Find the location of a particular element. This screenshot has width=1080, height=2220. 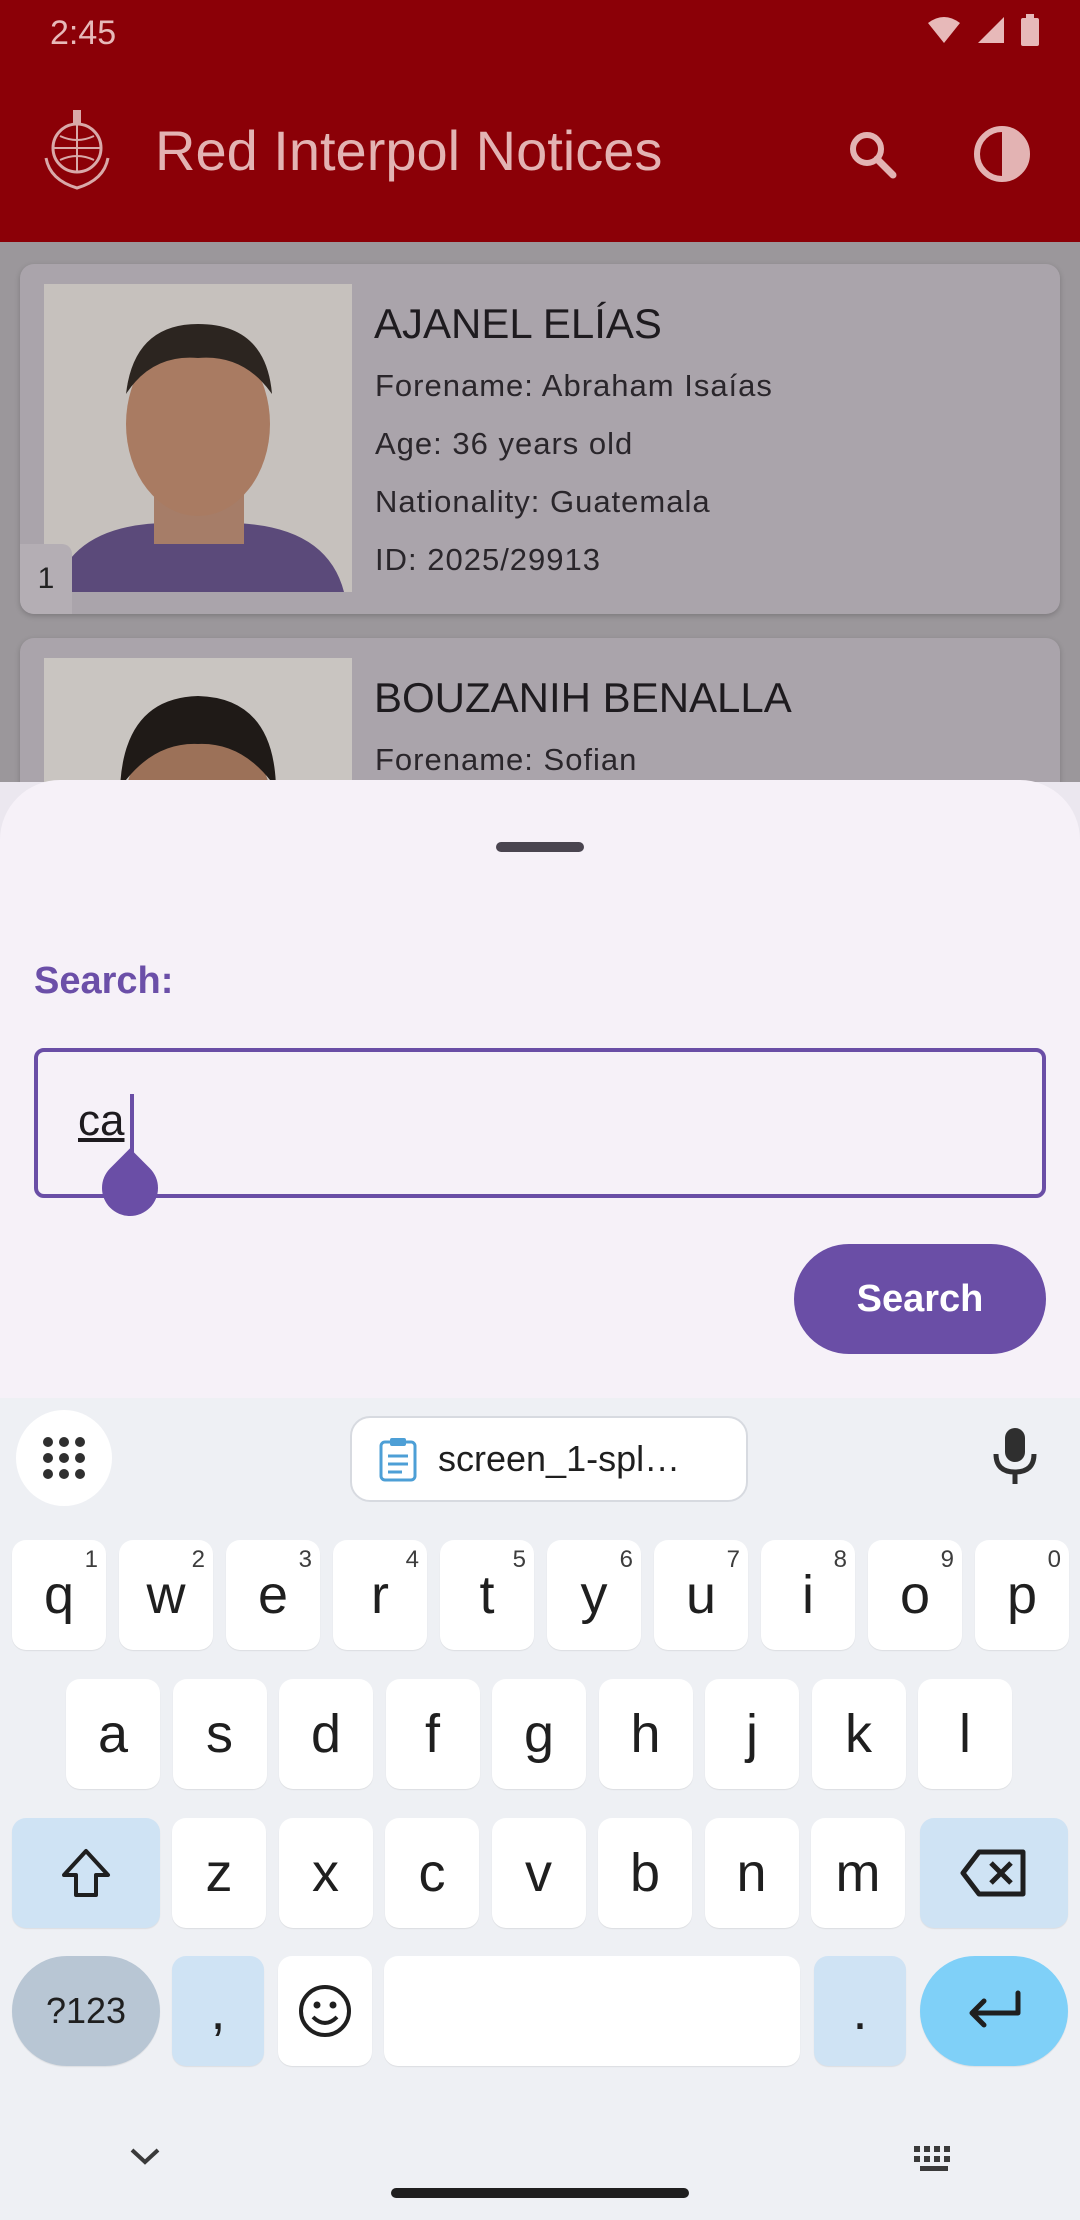

key-s: s is located at coordinates (219, 1734).